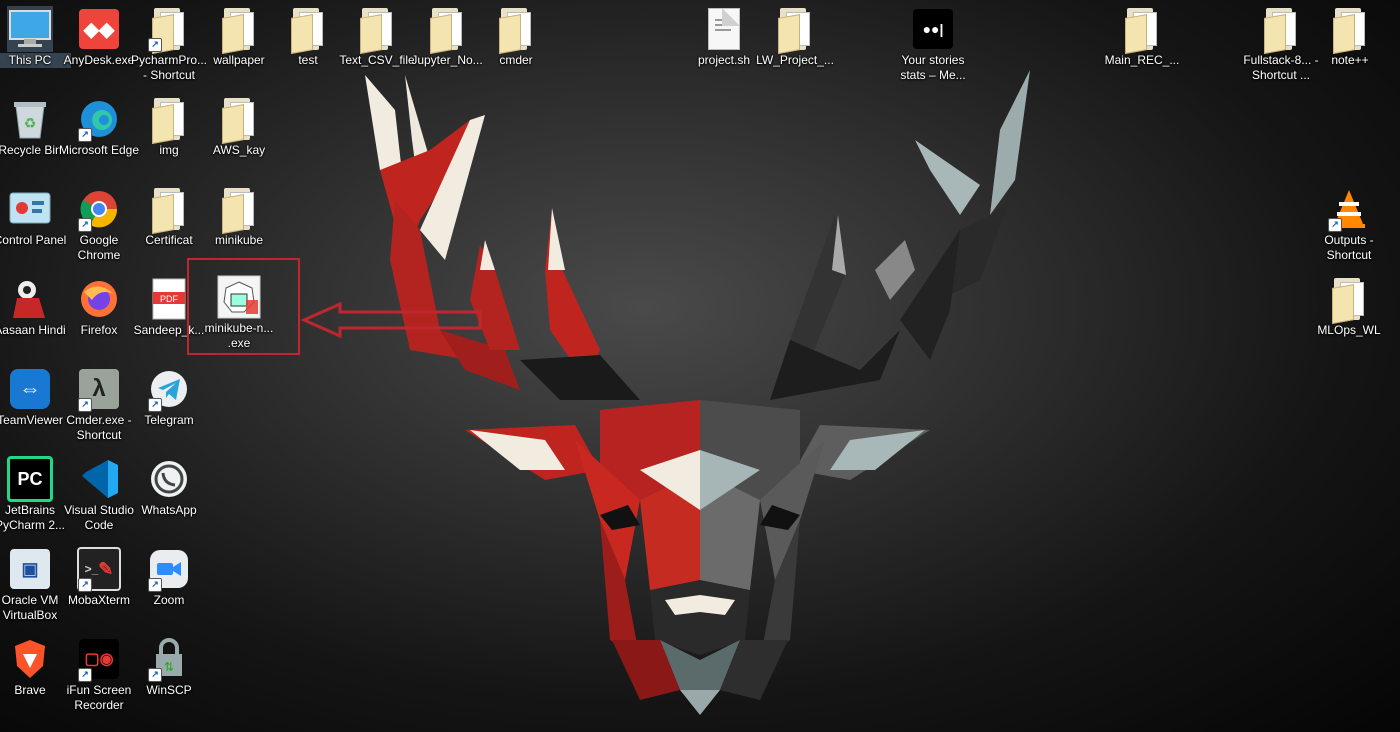  Describe the element at coordinates (99, 389) in the screenshot. I see `cmder-icon: λ ↗` at that location.